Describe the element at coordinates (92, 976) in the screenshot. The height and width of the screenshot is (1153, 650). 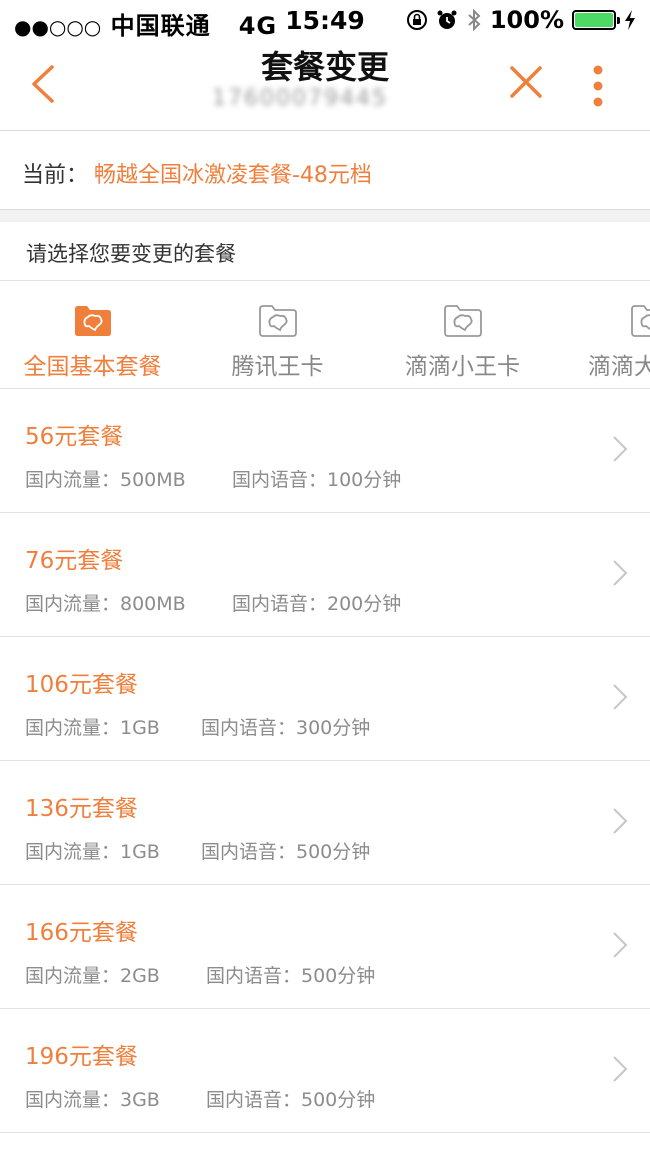
I see `plan-data-allowance: 国内流量：2GB` at that location.